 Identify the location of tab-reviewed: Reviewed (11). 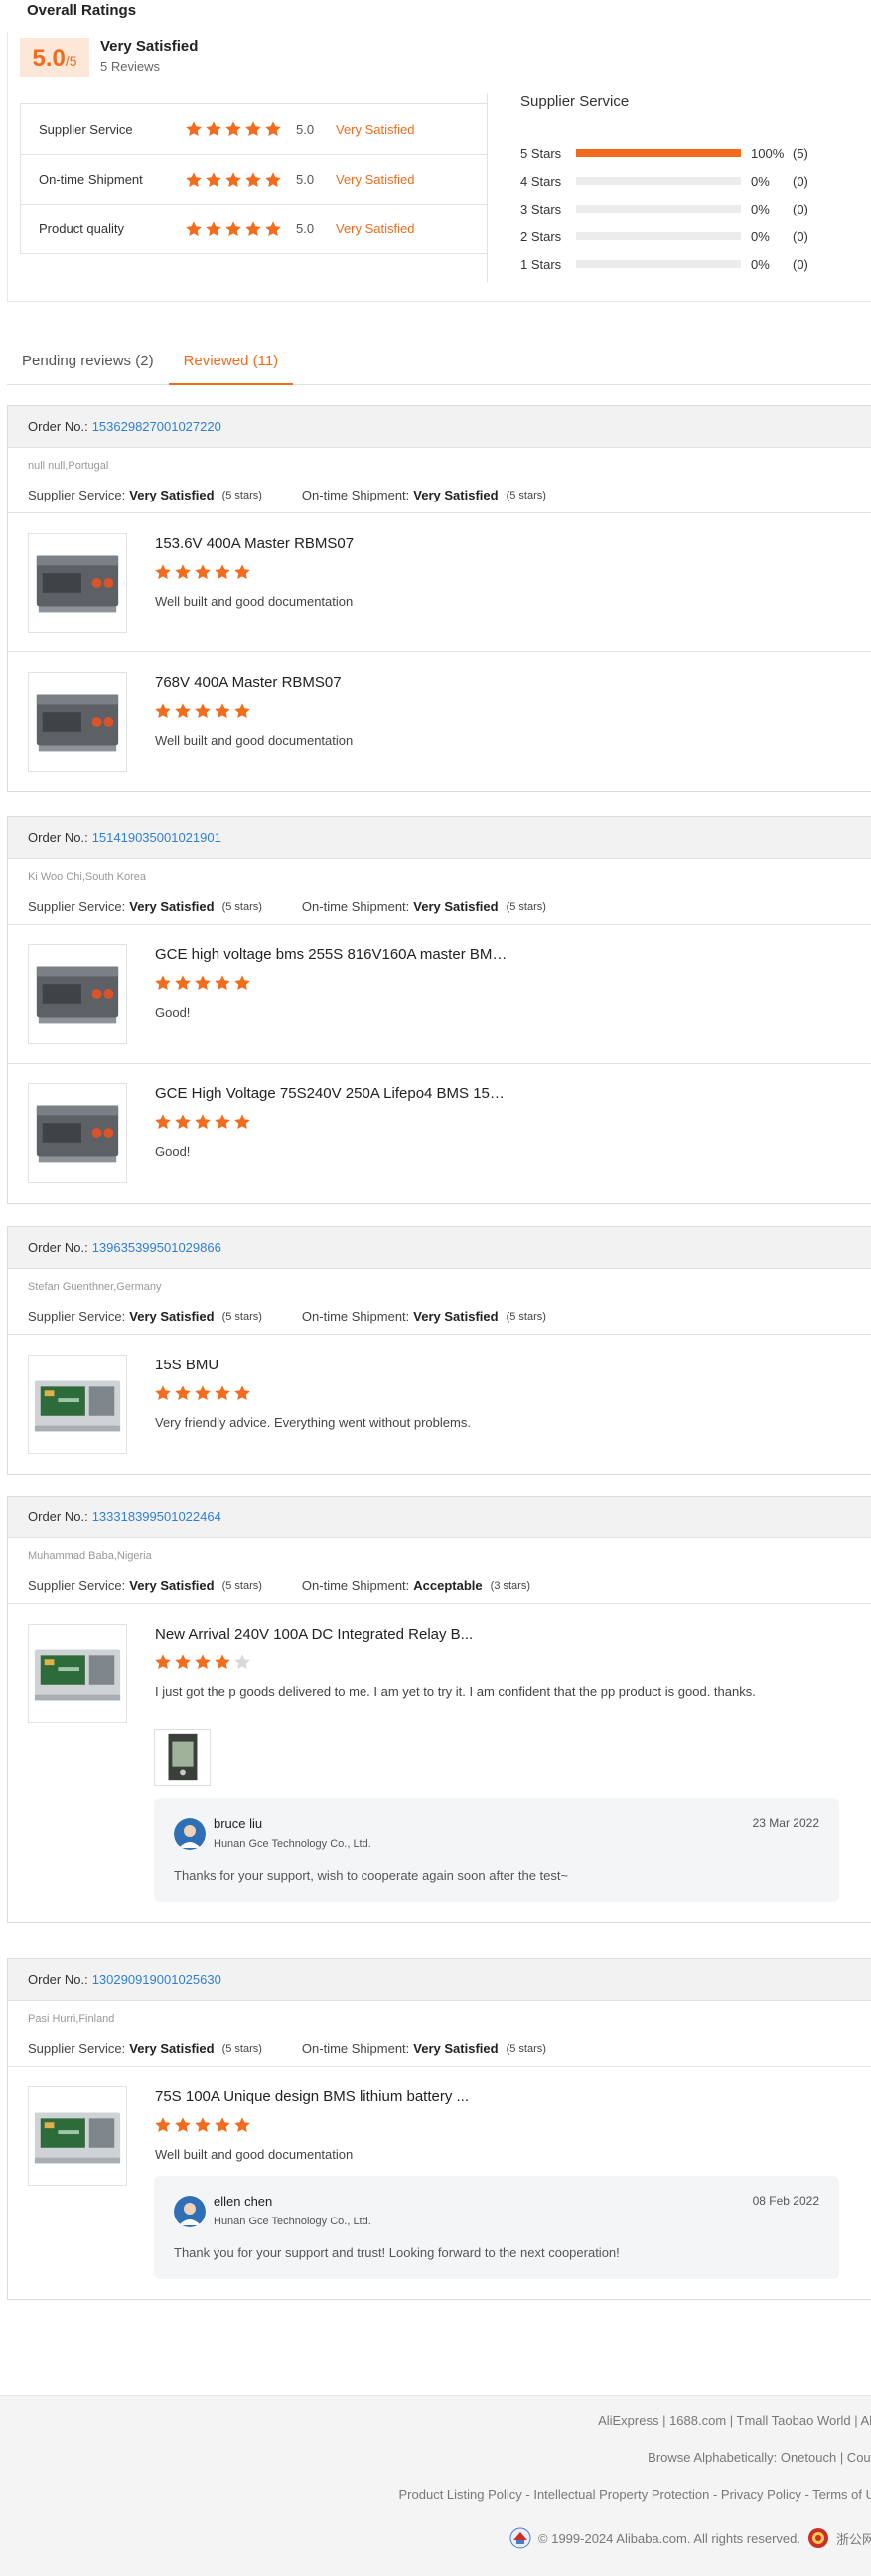
(231, 365).